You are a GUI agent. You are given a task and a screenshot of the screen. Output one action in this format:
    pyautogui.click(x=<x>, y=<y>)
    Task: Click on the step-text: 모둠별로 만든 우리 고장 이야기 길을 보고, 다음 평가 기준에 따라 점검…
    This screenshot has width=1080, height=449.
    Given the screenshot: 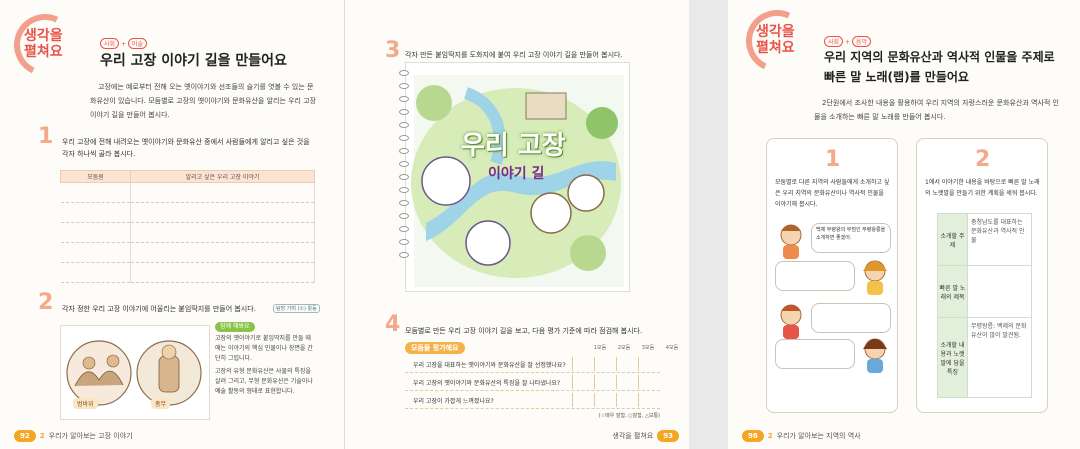 What is the action you would take?
    pyautogui.click(x=524, y=331)
    